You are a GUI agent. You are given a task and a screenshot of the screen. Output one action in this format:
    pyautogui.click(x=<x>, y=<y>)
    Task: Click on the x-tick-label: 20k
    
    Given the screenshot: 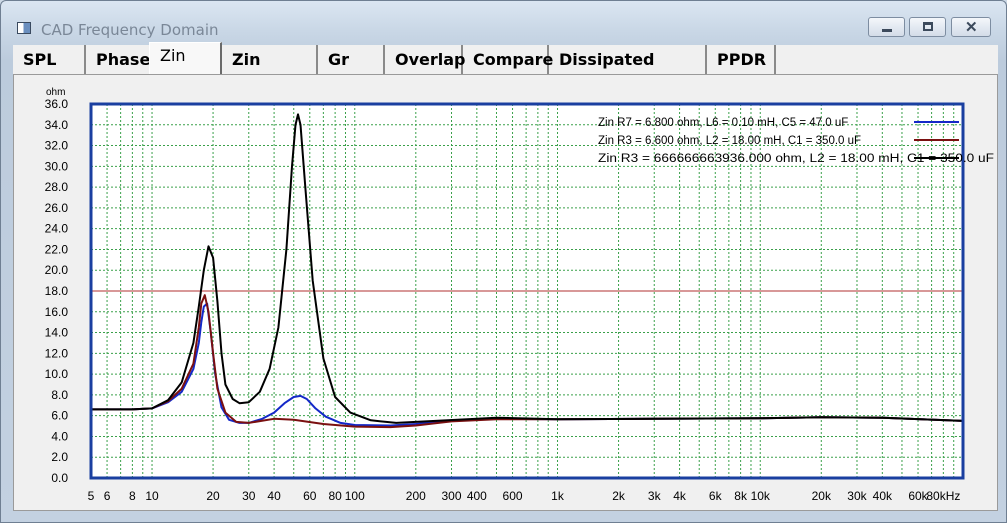 What is the action you would take?
    pyautogui.click(x=822, y=496)
    